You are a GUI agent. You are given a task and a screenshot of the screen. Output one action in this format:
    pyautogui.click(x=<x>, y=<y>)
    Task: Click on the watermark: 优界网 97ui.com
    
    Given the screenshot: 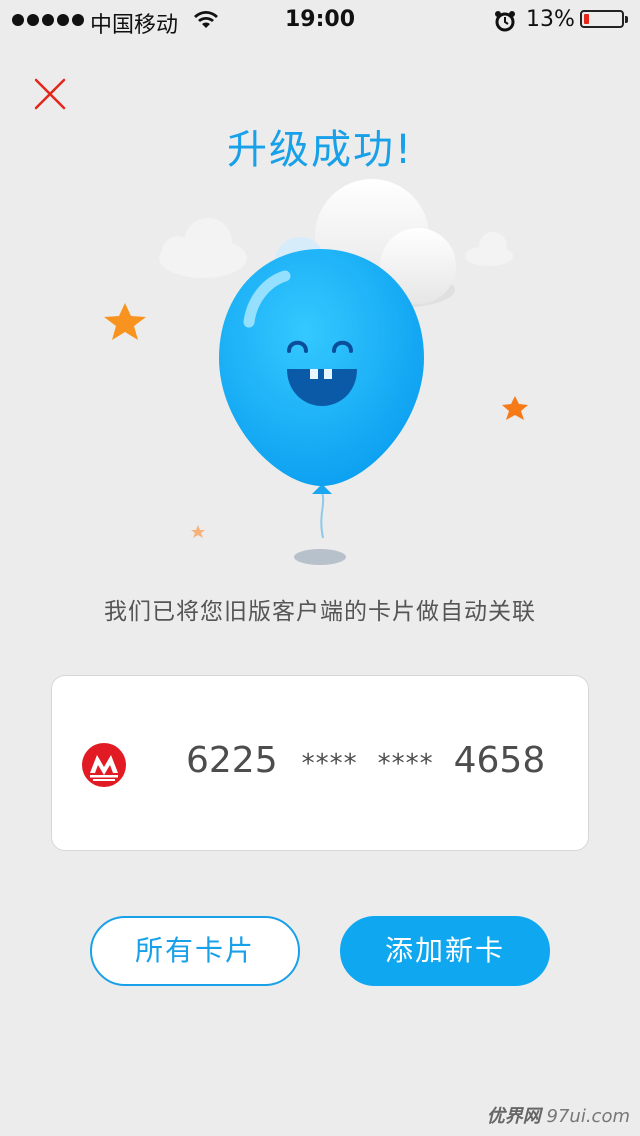 What is the action you would take?
    pyautogui.click(x=558, y=1115)
    